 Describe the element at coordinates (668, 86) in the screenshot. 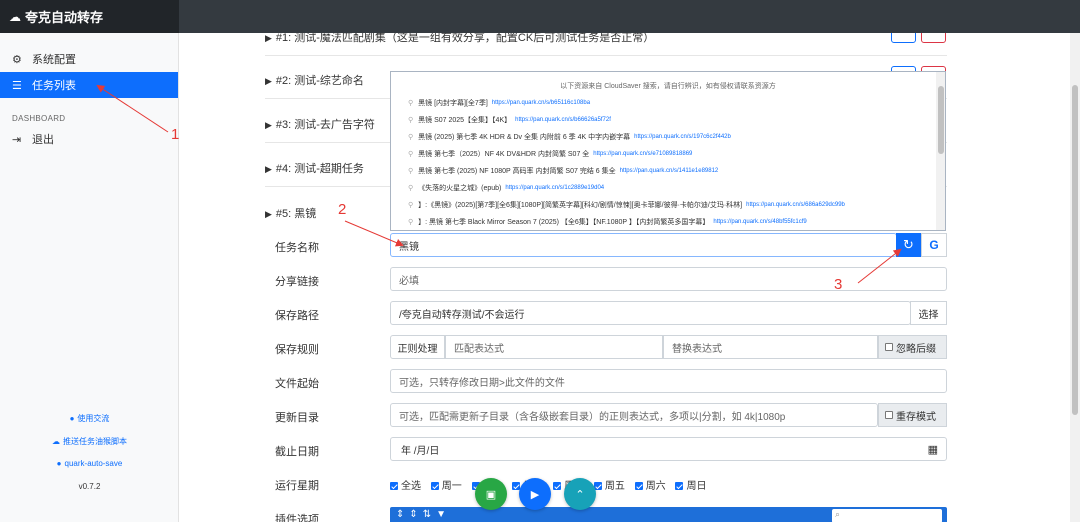

I see `suggestion-header: 以下资源来自 CloudSaver 搜索，请自行辨识，如有侵权请联系资源方` at that location.